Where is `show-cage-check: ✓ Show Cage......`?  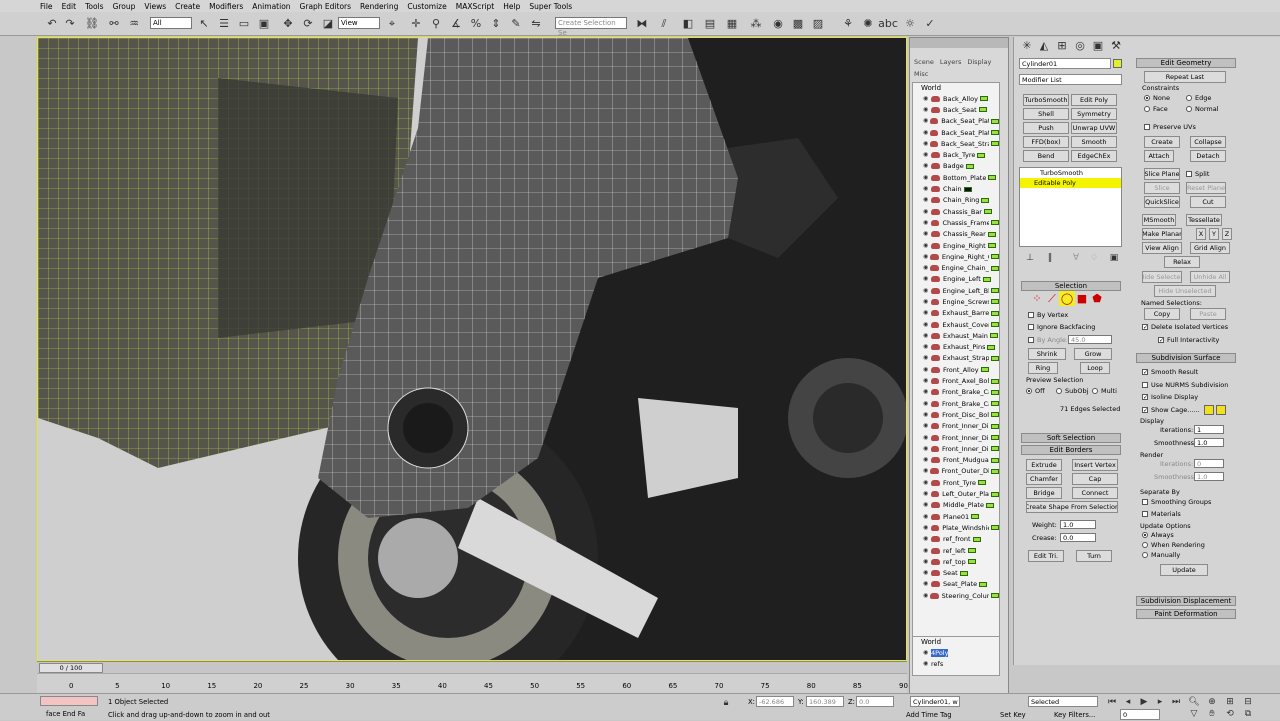 show-cage-check: ✓ Show Cage...... is located at coordinates (1171, 410).